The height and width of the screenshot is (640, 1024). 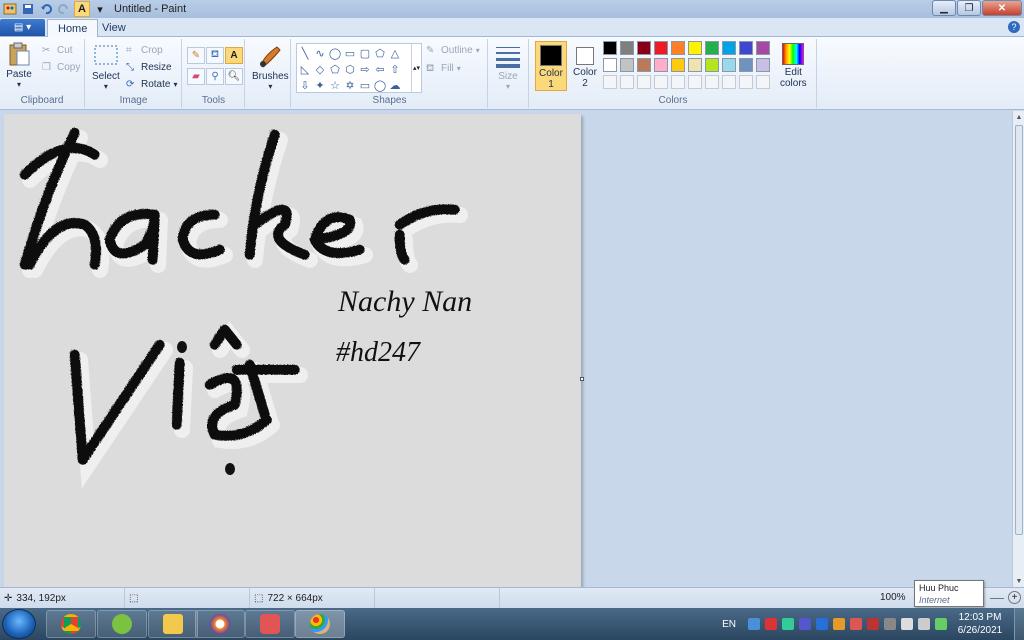 I want to click on text-tool: A, so click(x=234, y=55).